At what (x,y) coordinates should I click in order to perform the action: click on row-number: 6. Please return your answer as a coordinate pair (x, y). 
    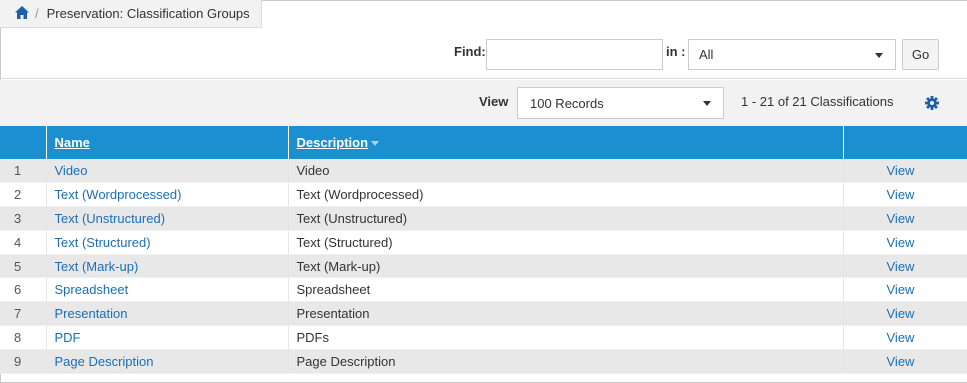
    Looking at the image, I should click on (23, 290).